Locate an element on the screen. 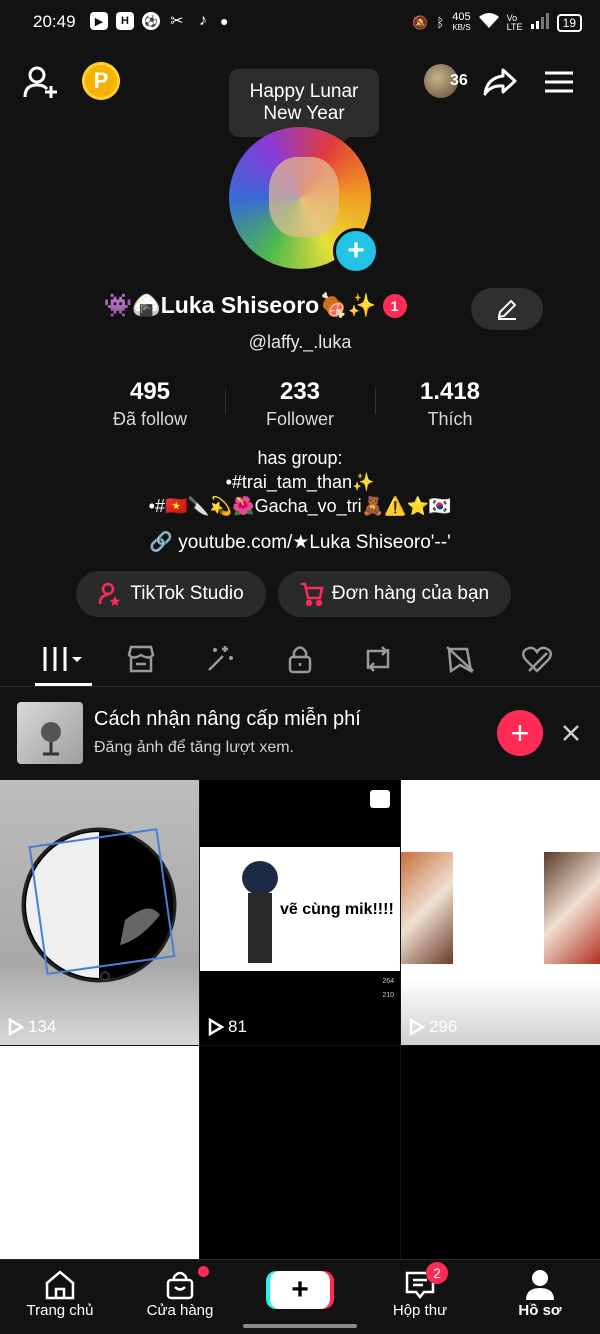  tab-videos is located at coordinates (64, 659).